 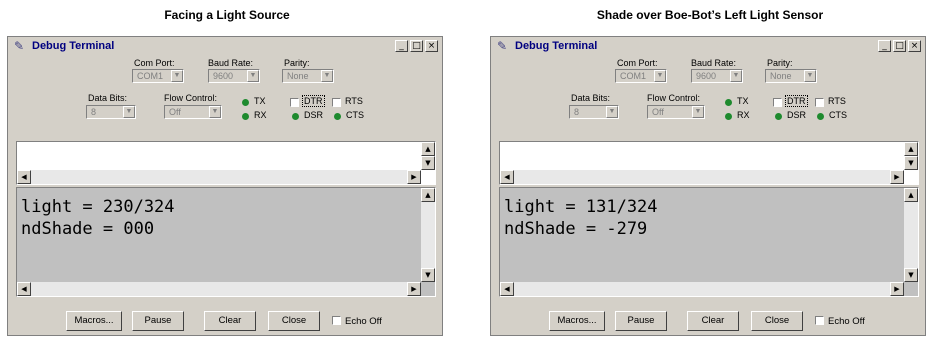 I want to click on receive-line-1: light = 230/324, so click(x=98, y=207).